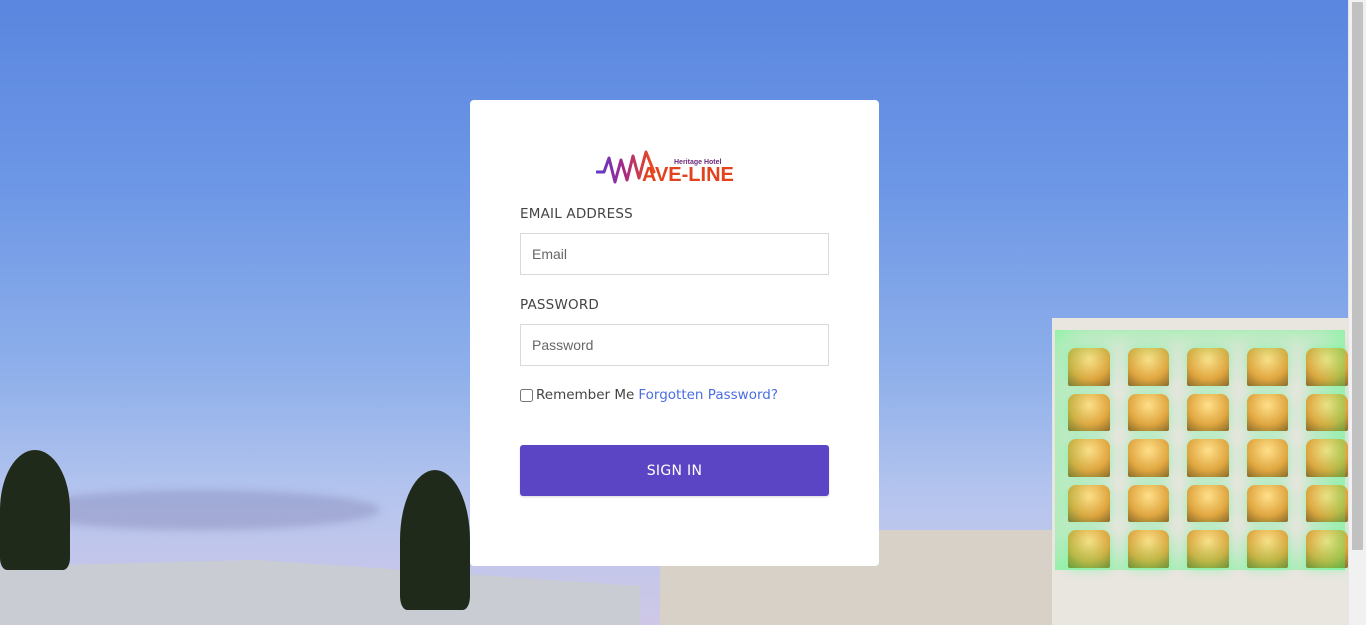  I want to click on sign-in-button: SIGN IN, so click(674, 470).